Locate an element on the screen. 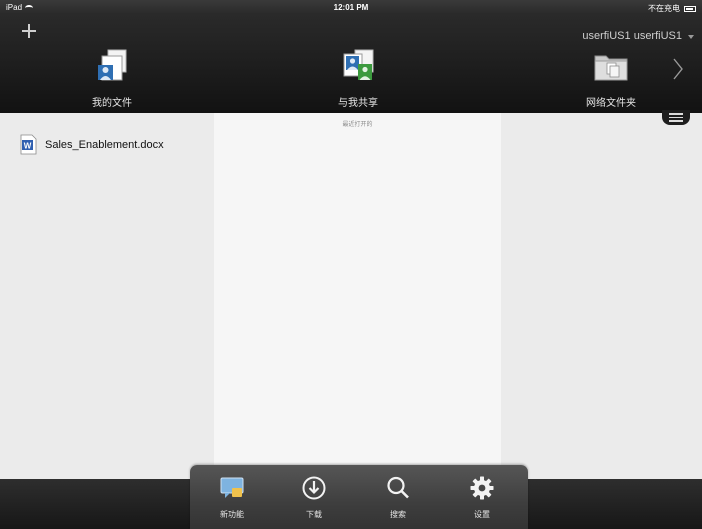 This screenshot has width=702, height=529. search-button: 搜索 is located at coordinates (398, 497).